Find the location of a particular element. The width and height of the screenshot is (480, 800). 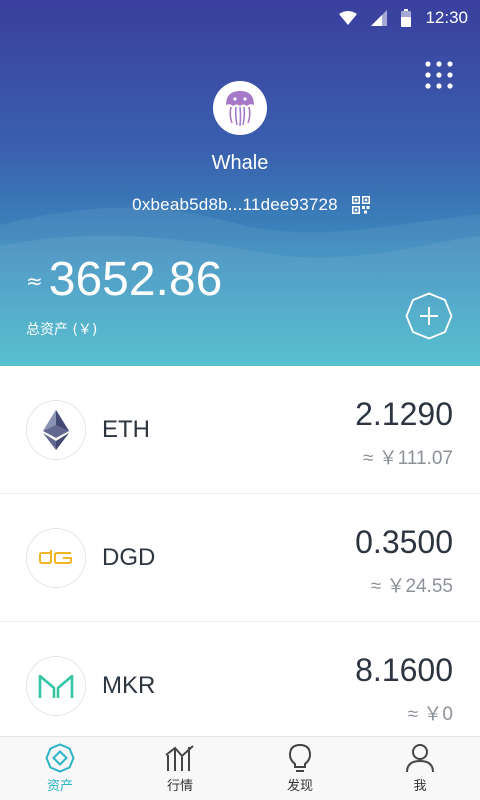

token-symbol: MKR is located at coordinates (129, 685).